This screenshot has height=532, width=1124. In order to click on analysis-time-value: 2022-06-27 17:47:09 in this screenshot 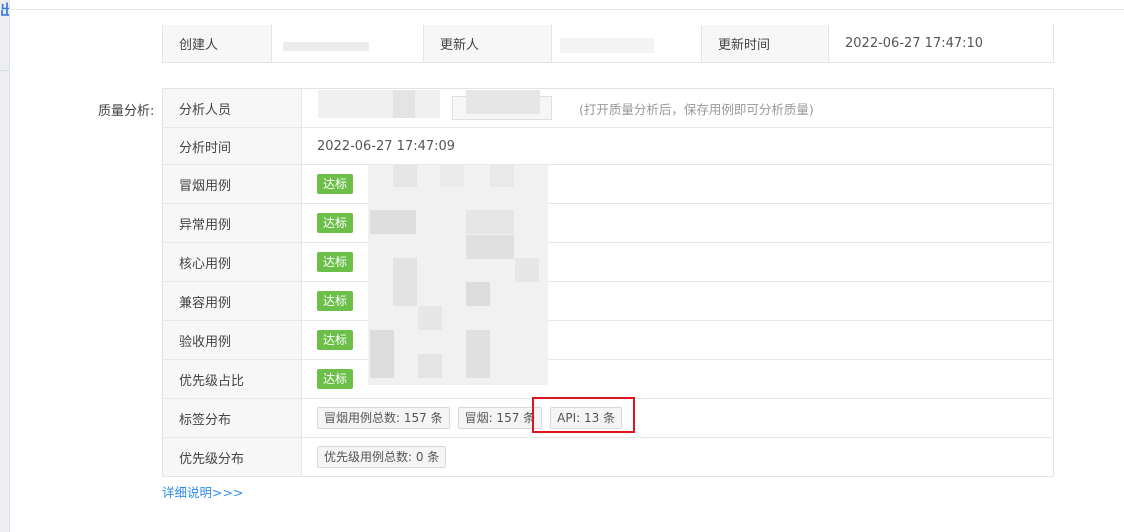, I will do `click(386, 146)`.